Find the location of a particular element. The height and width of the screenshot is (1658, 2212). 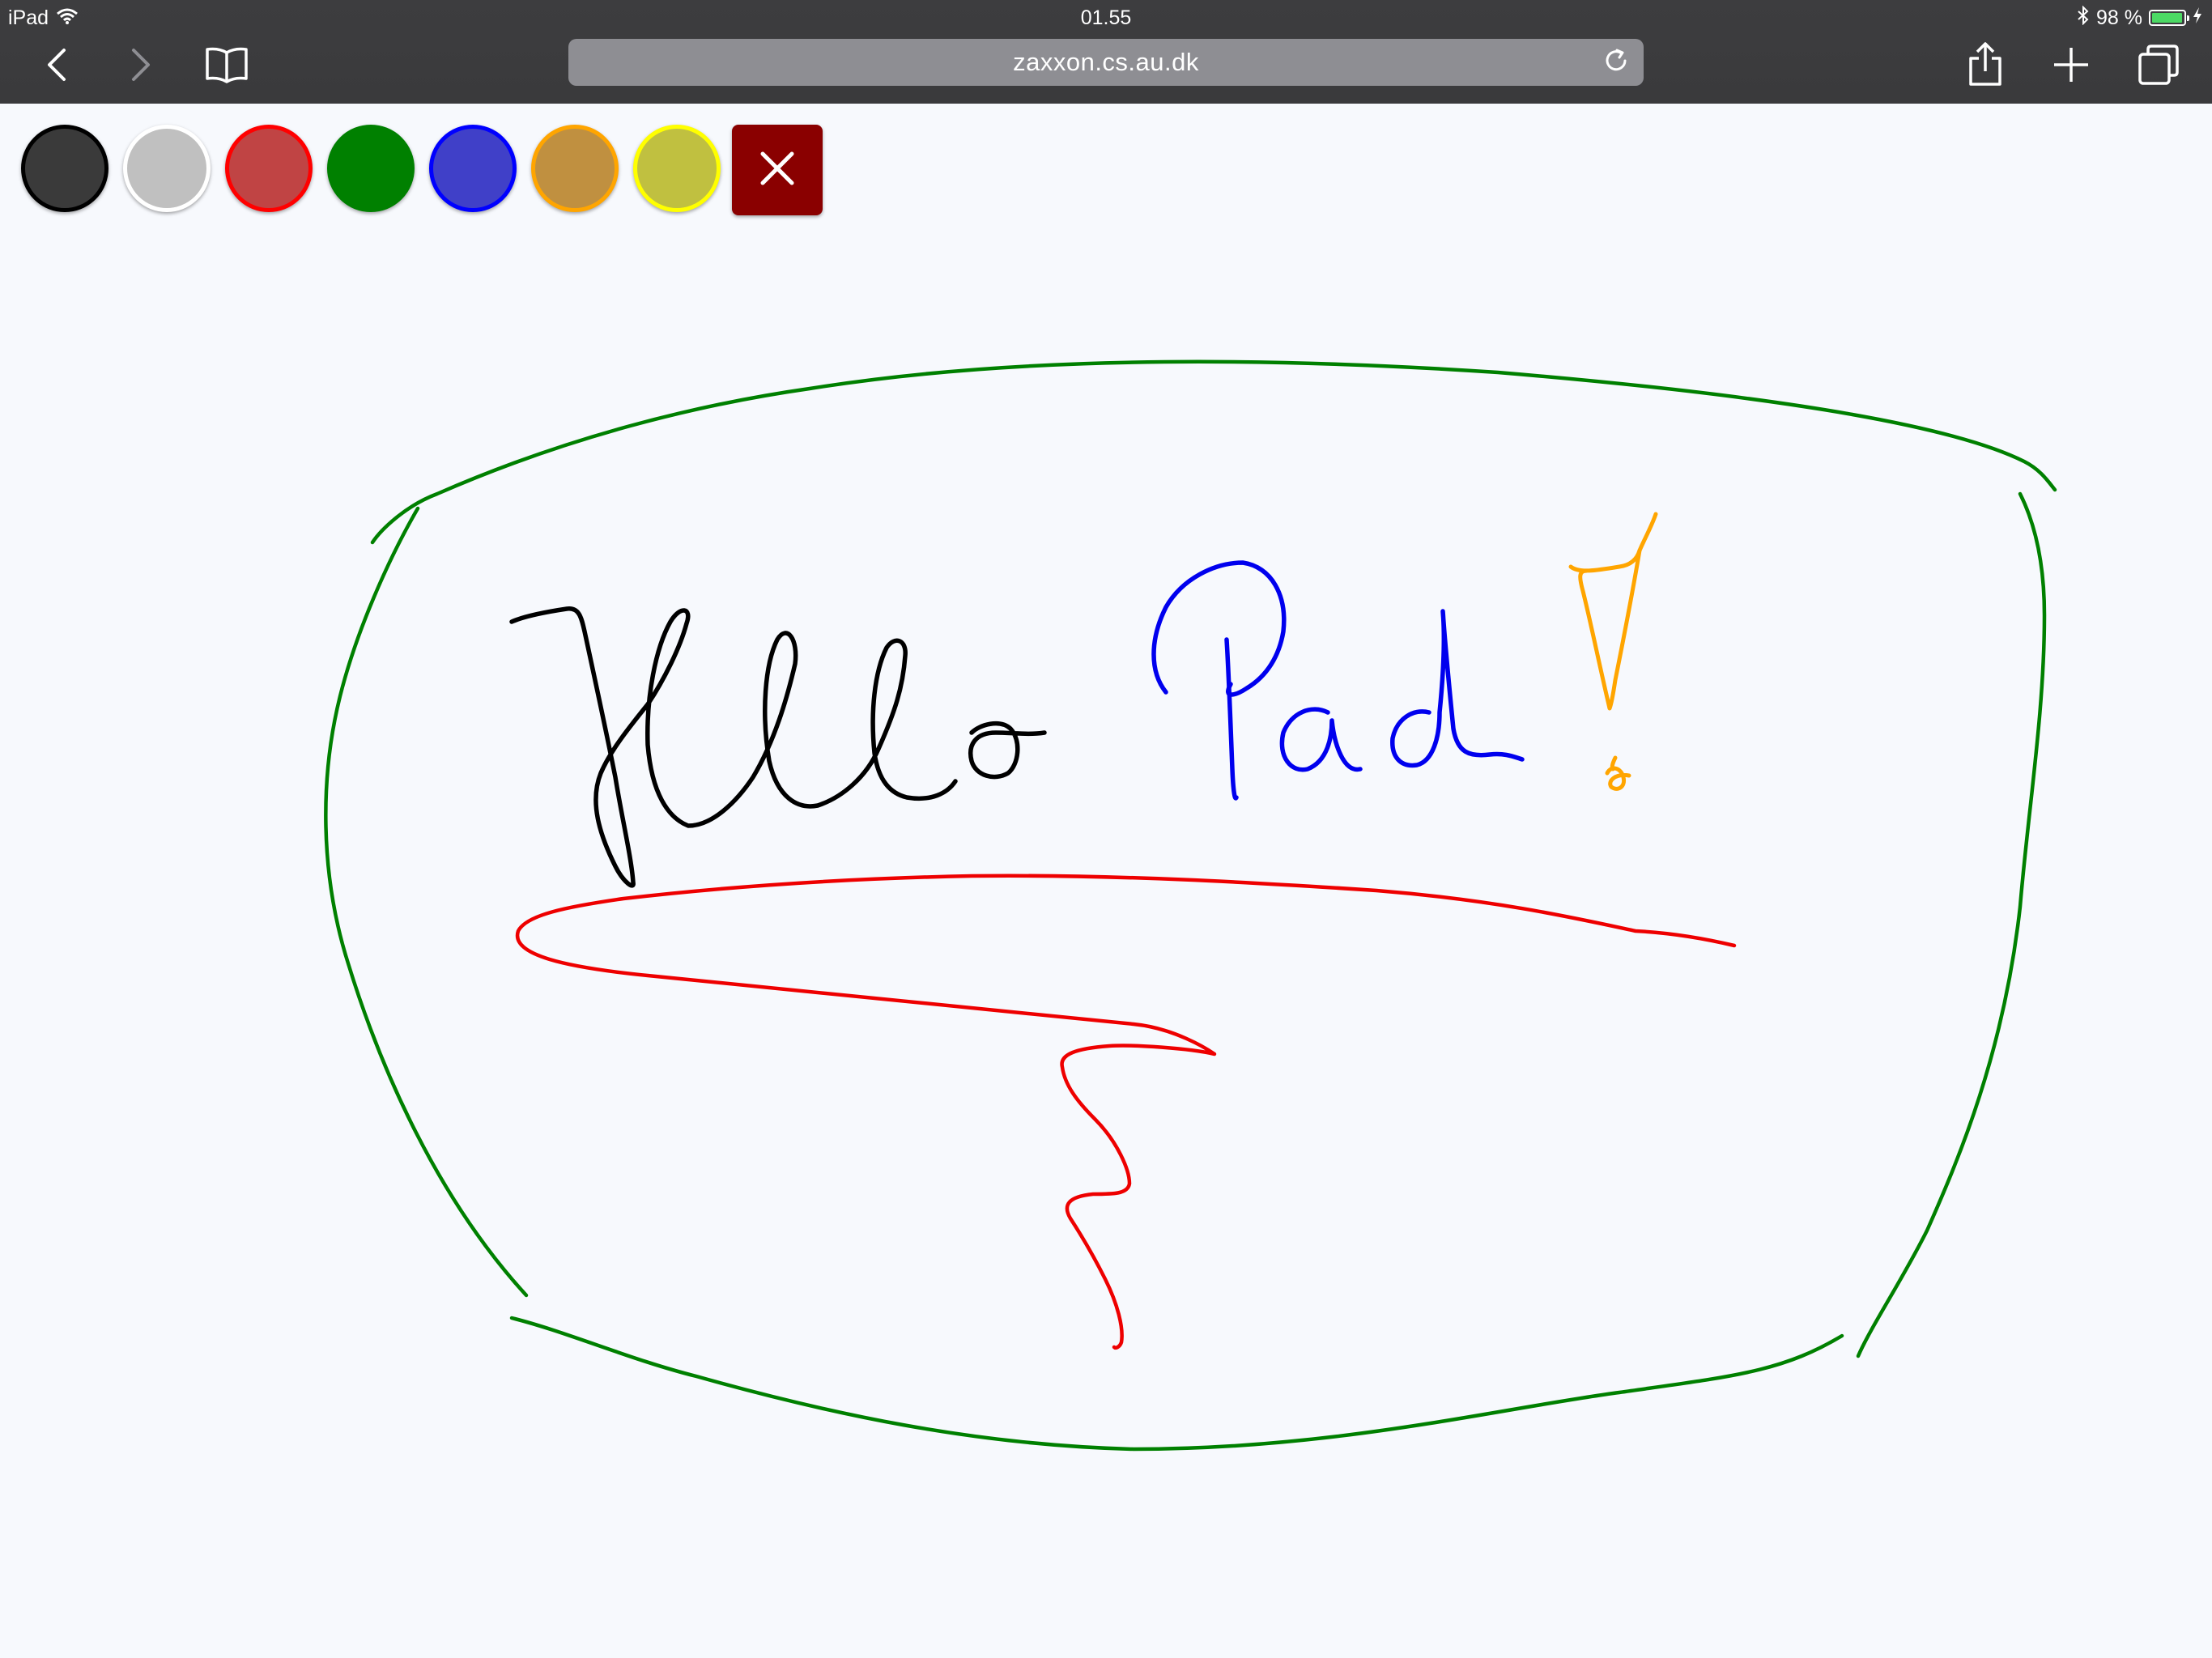

chevron-left-icon is located at coordinates (57, 65).